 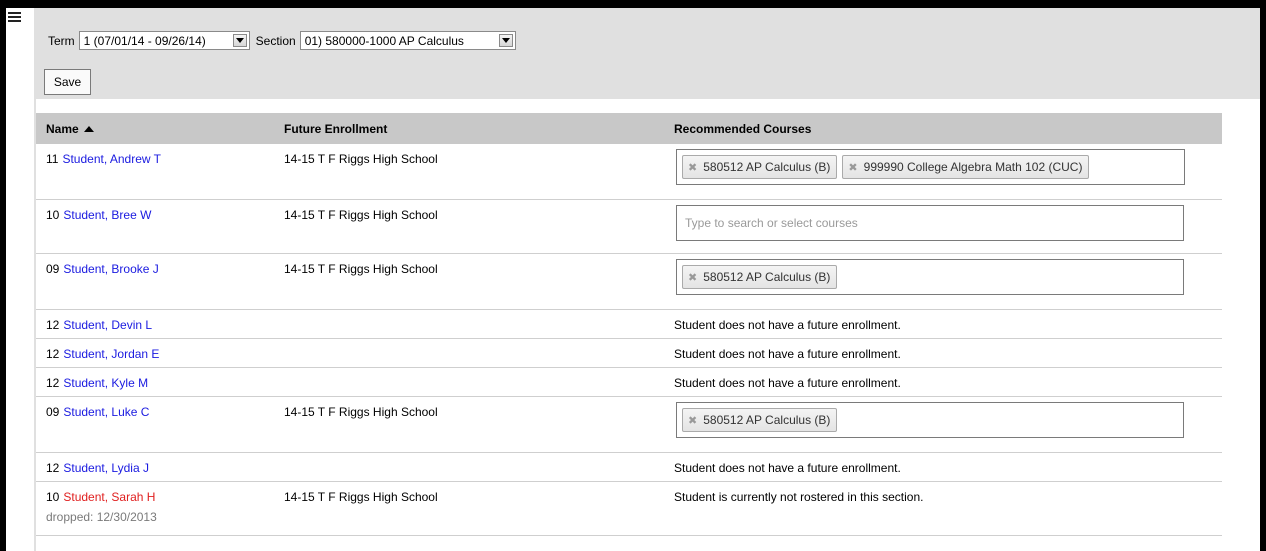 I want to click on student-name-link: Student, Lydia J, so click(x=106, y=468).